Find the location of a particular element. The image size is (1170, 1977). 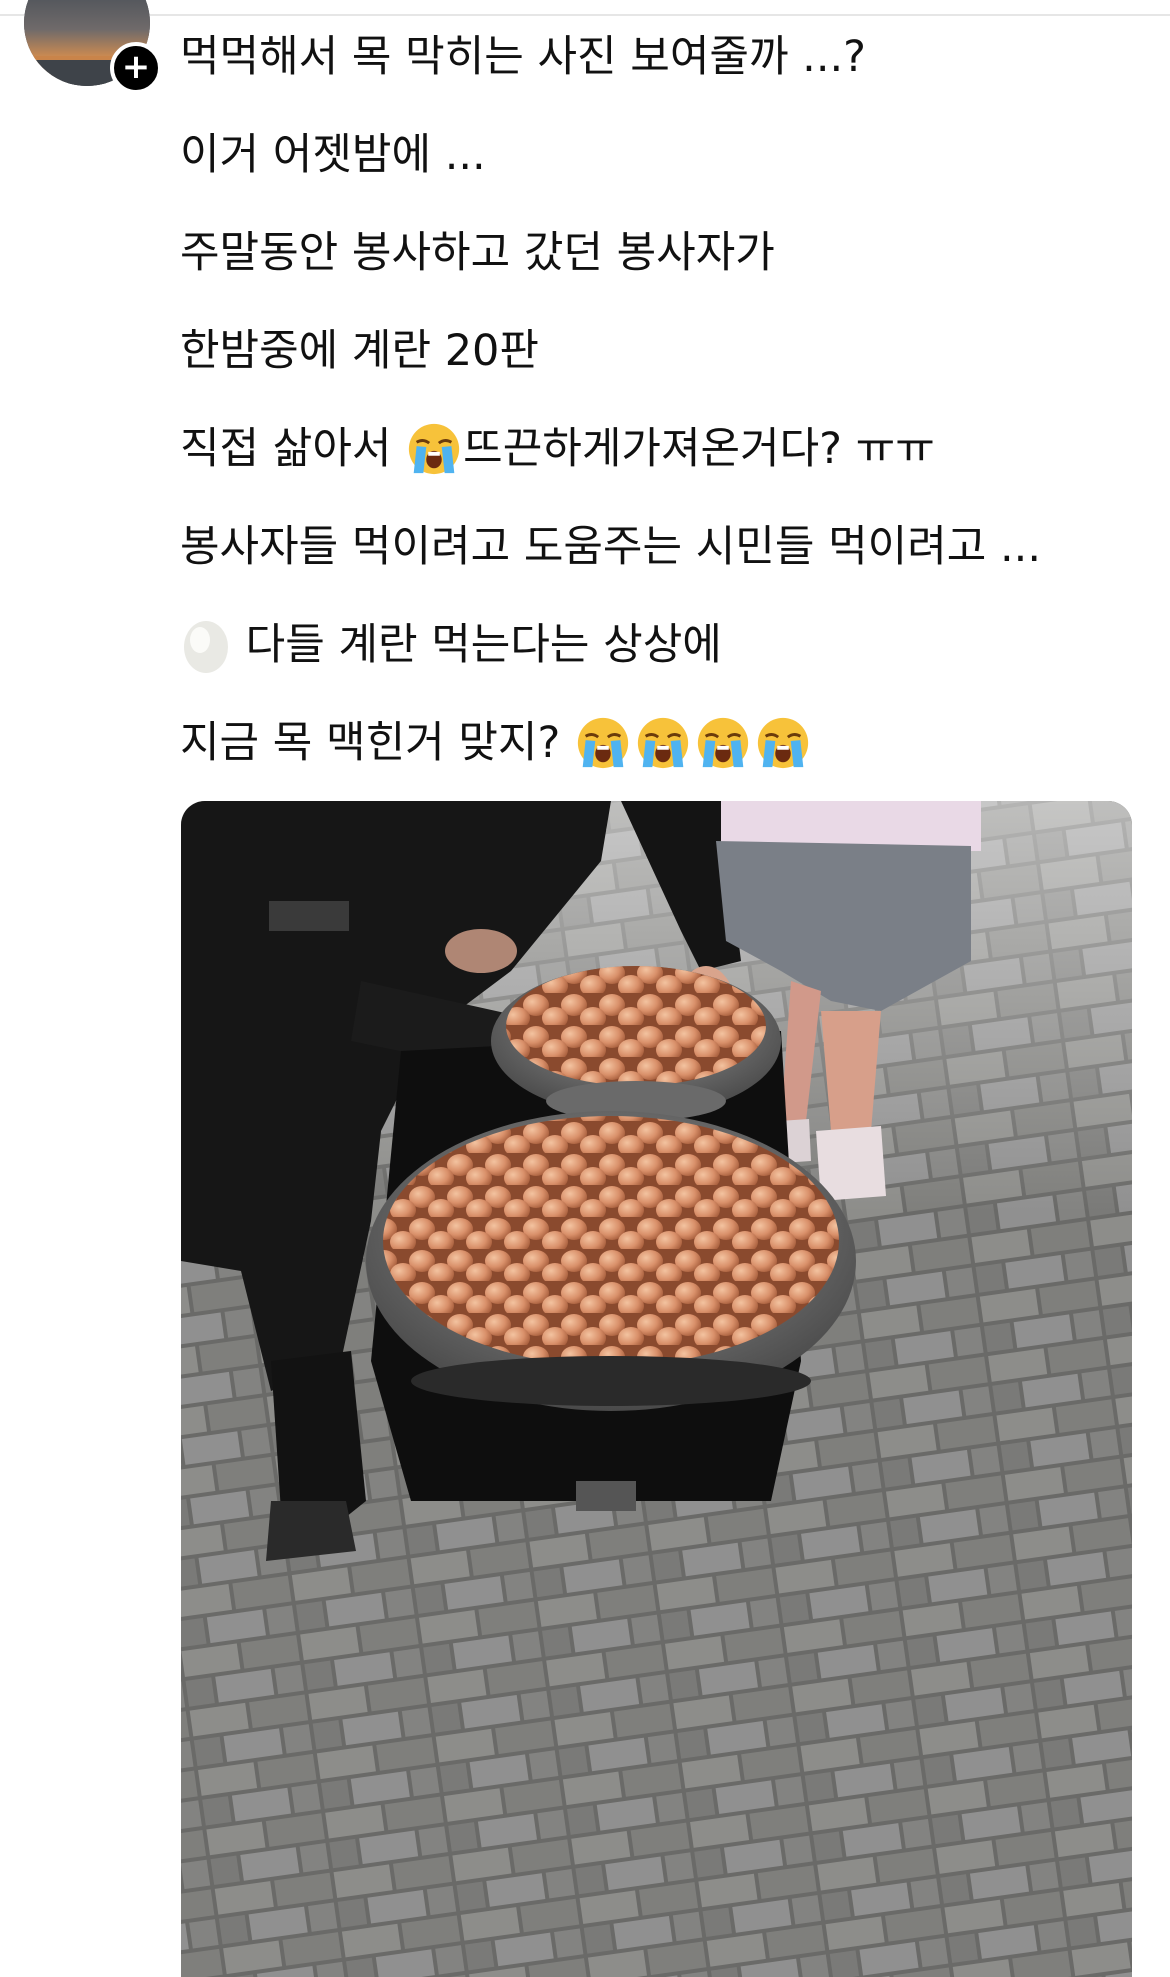

follow-button: + is located at coordinates (136, 68).